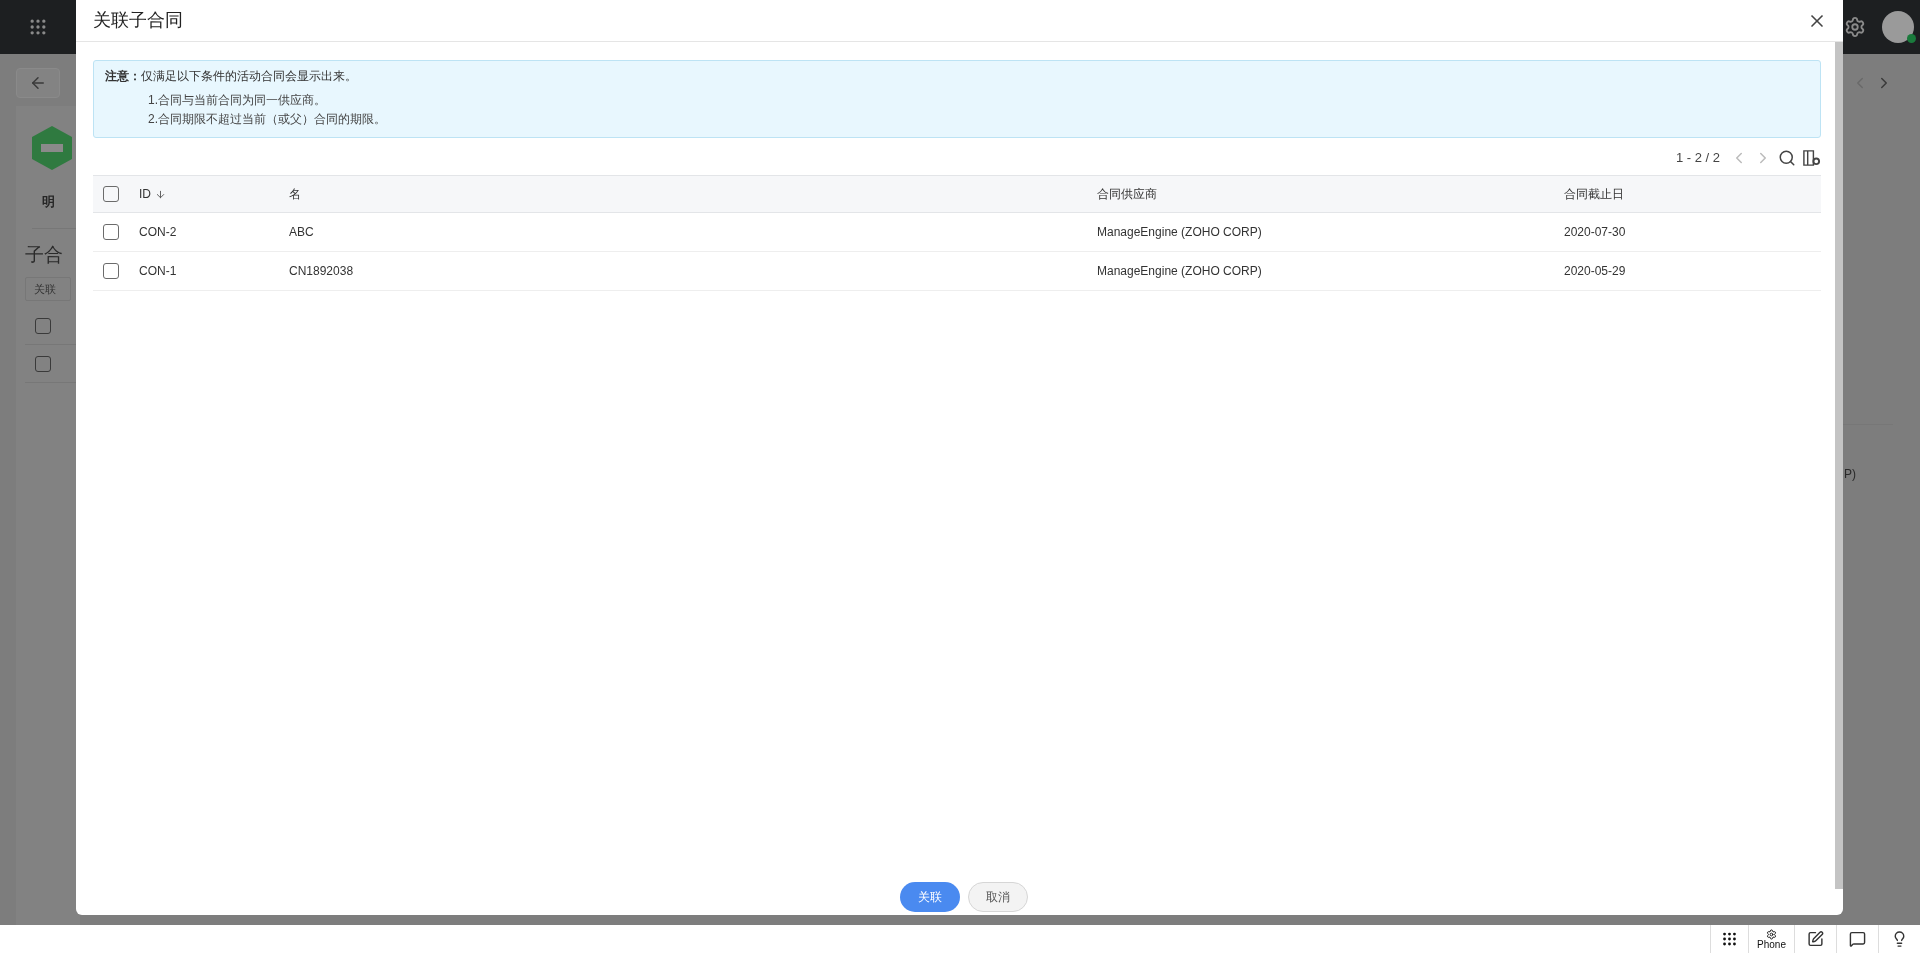 The height and width of the screenshot is (953, 1920). Describe the element at coordinates (1898, 27) in the screenshot. I see `avatar` at that location.